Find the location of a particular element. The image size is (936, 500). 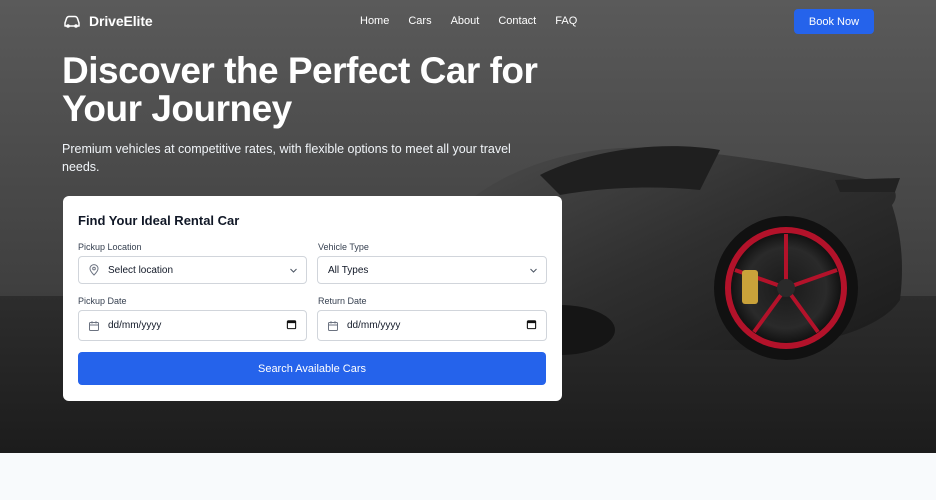

map-pin-icon is located at coordinates (94, 270).